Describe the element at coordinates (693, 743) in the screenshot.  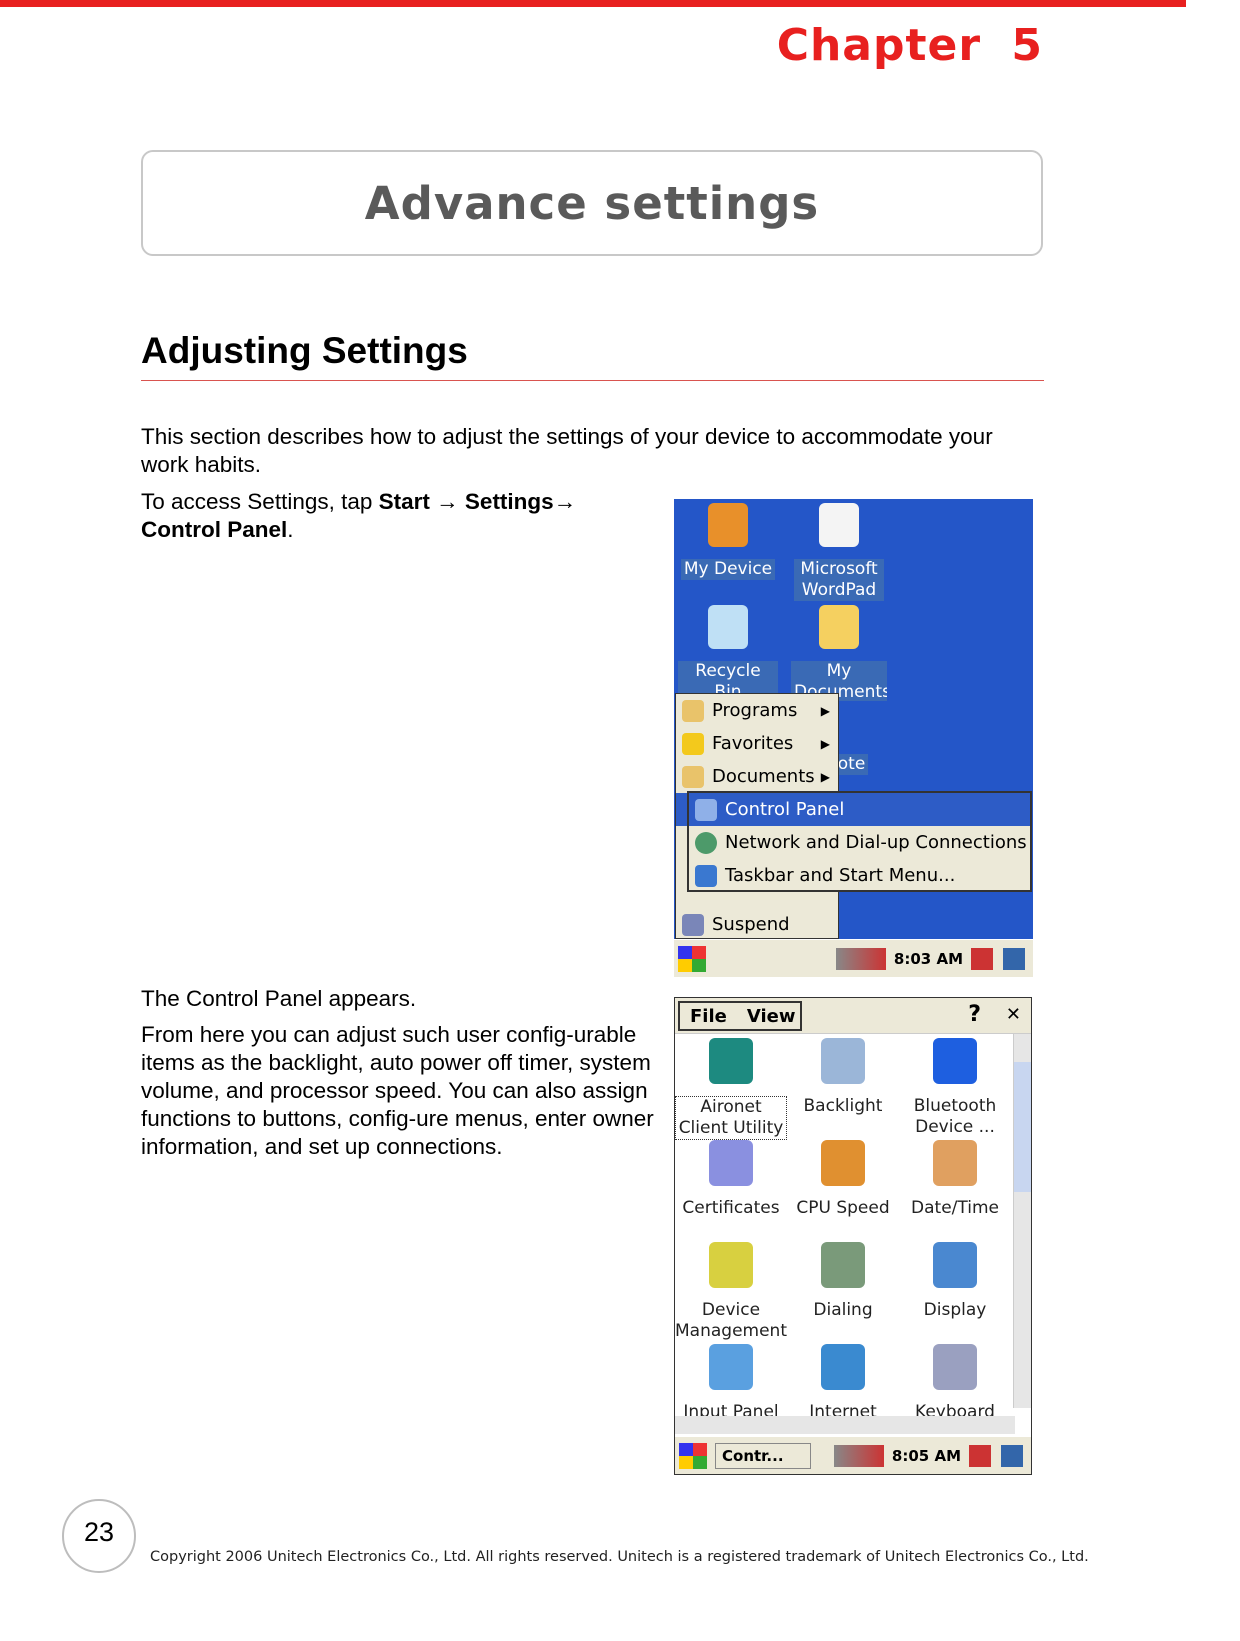
I see `star-icon` at that location.